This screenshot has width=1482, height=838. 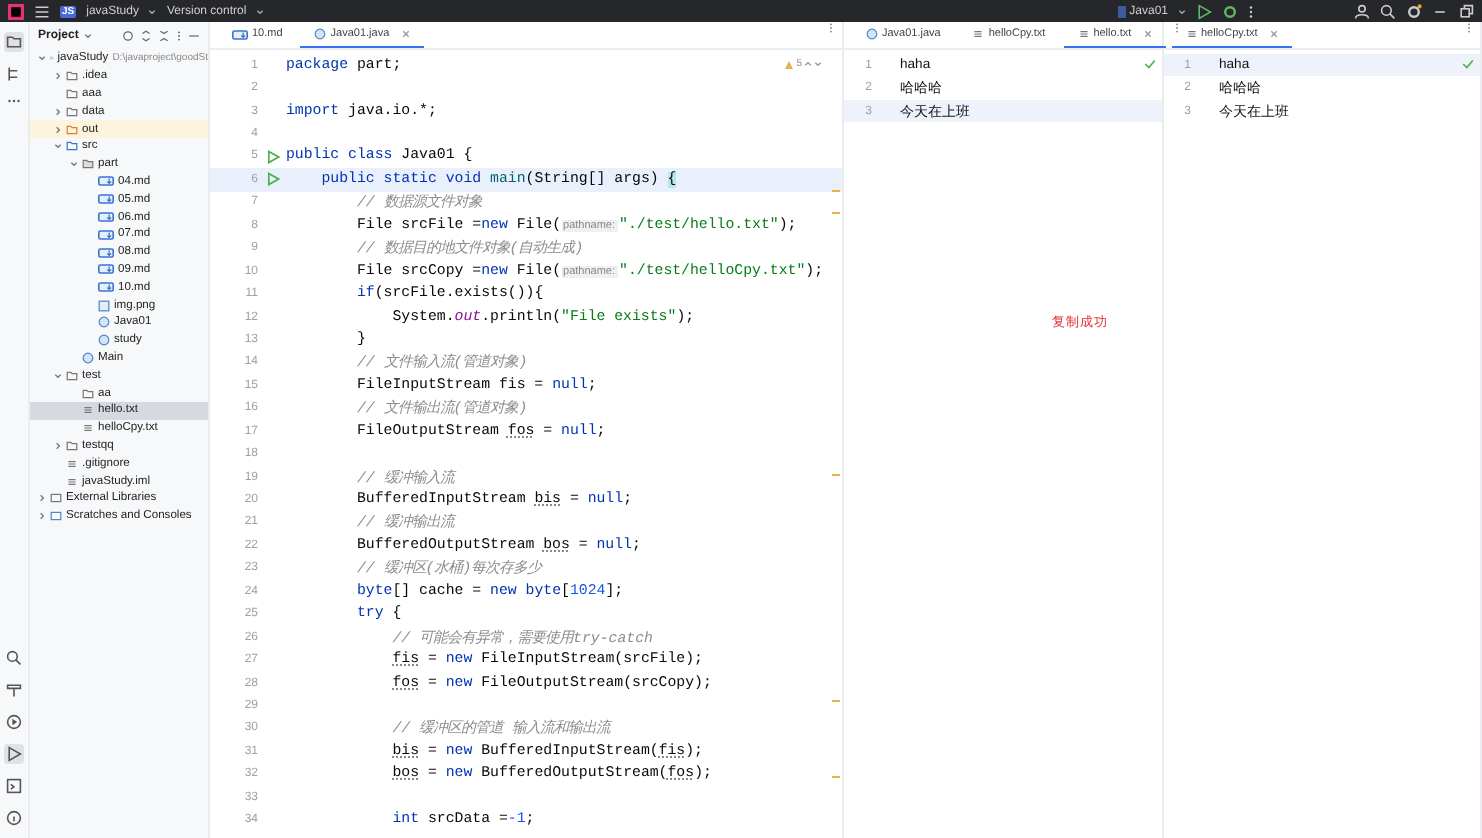 What do you see at coordinates (1362, 11) in the screenshot?
I see `person-icon` at bounding box center [1362, 11].